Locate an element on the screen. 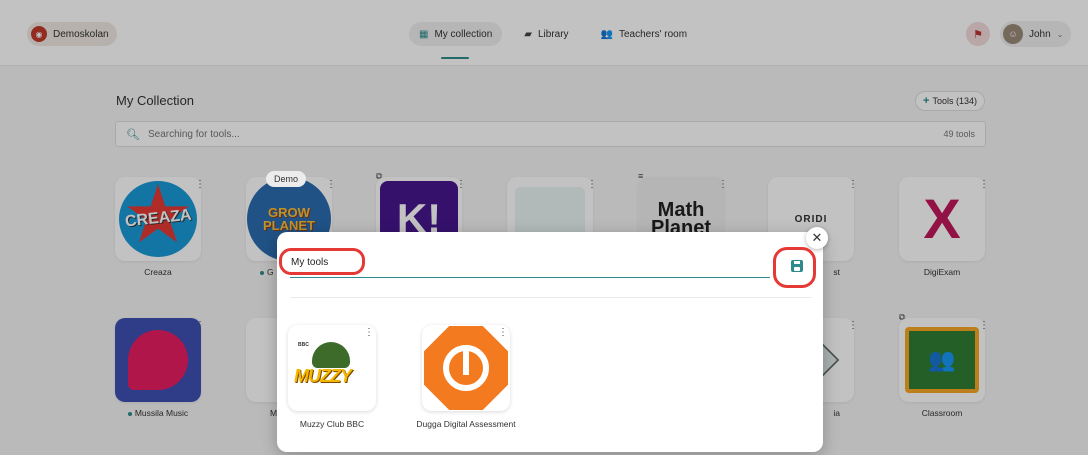 The image size is (1088, 455). close-icon: ✕ is located at coordinates (817, 237).